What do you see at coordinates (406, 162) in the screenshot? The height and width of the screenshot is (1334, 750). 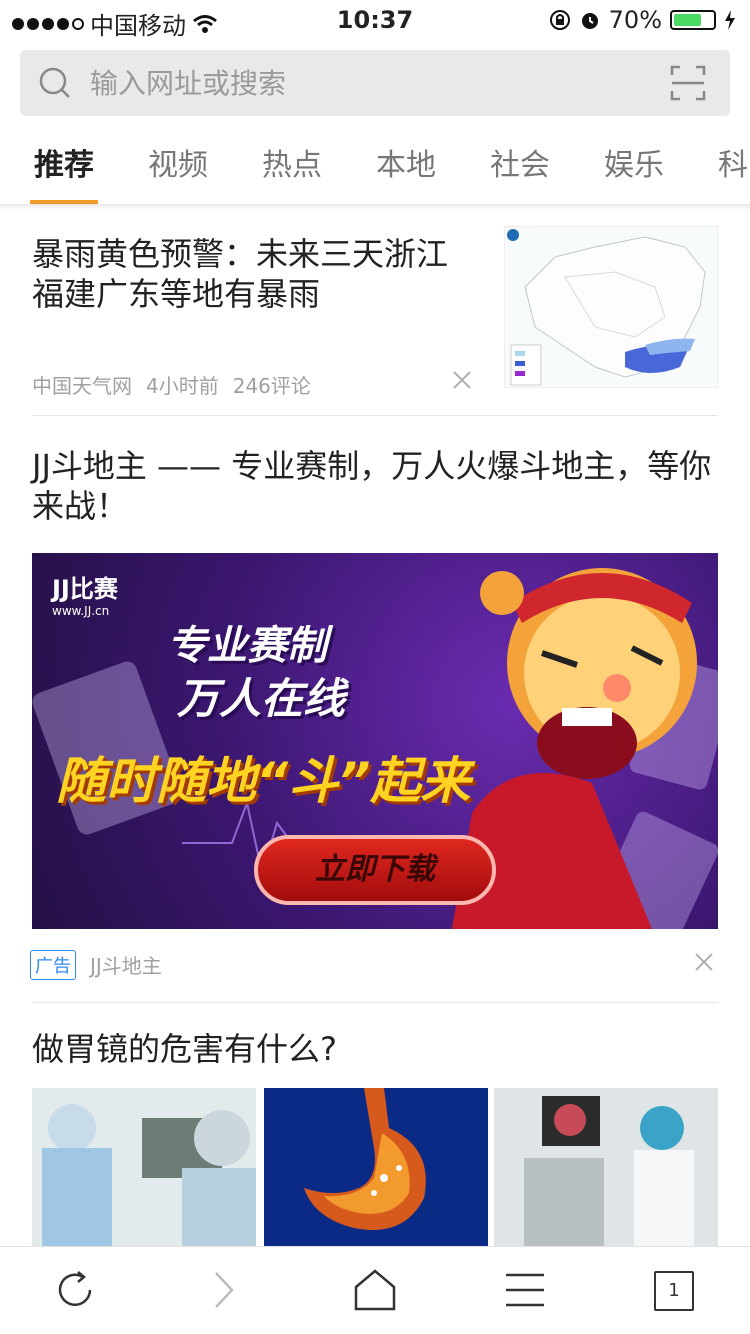 I see `tab-local: 本地` at bounding box center [406, 162].